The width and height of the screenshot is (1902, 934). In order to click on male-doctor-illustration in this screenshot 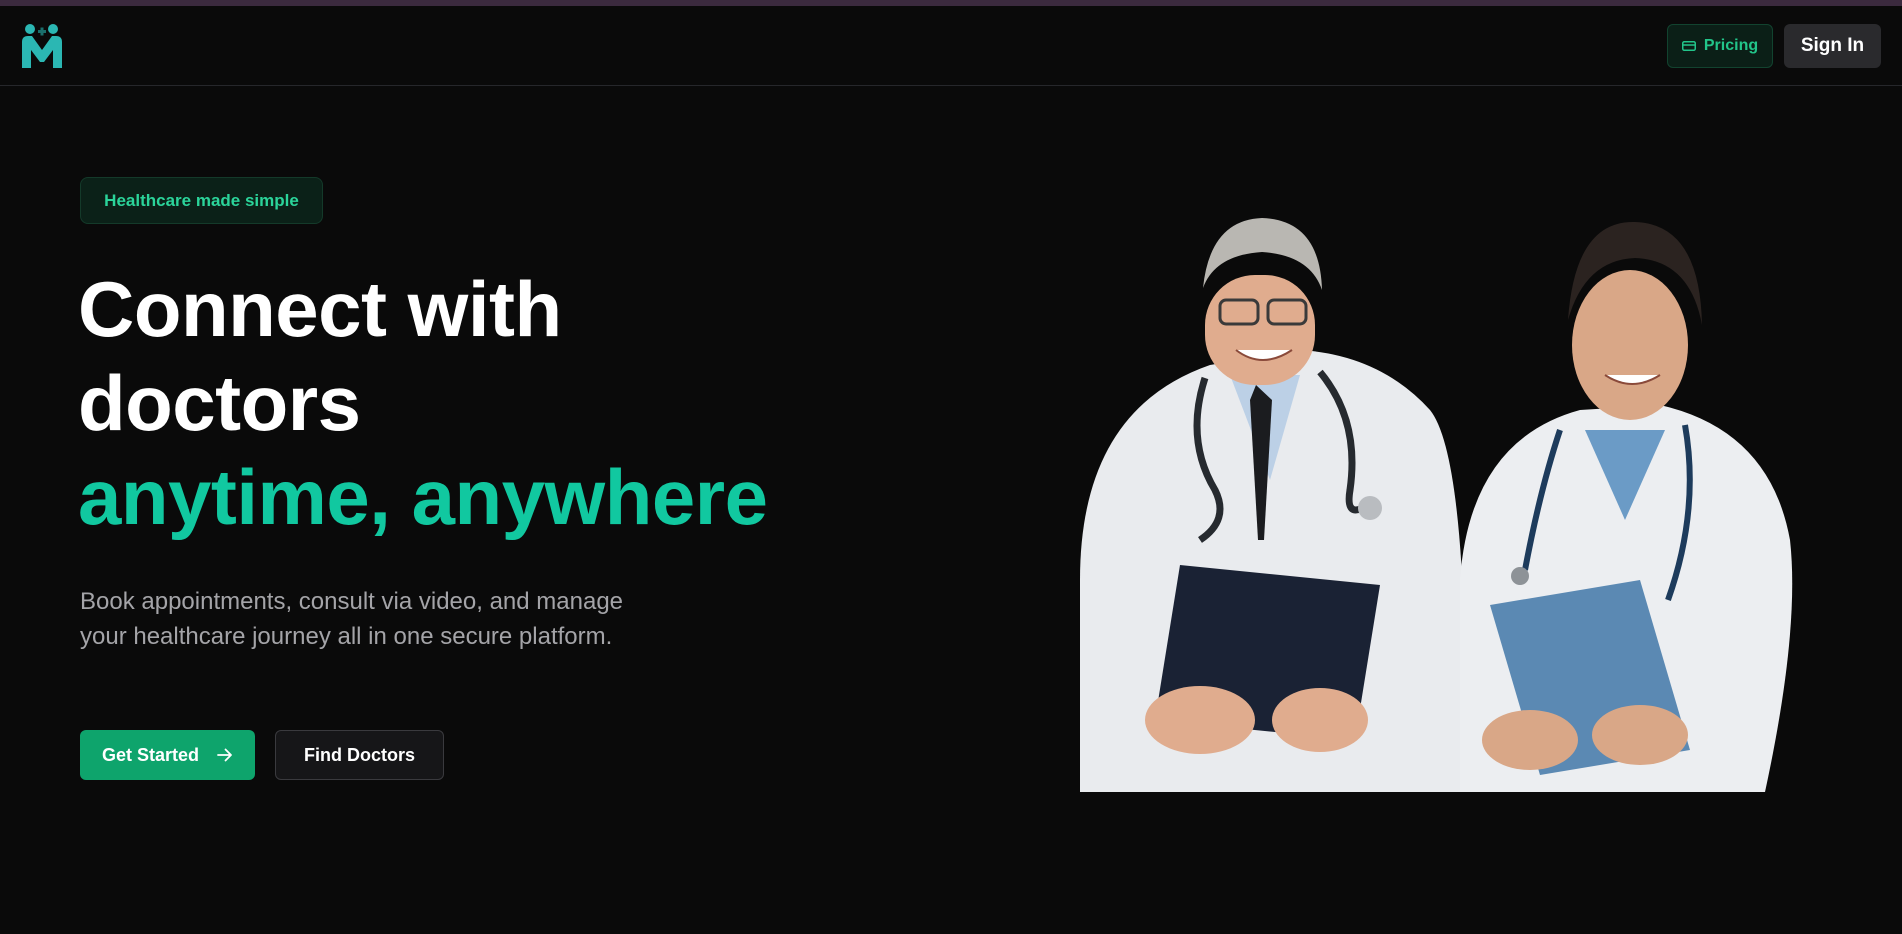, I will do `click(1273, 505)`.